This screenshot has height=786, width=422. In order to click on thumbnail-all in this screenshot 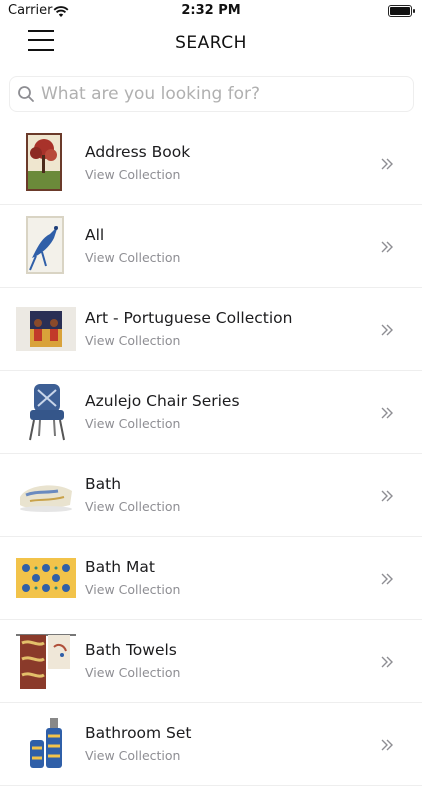, I will do `click(46, 246)`.